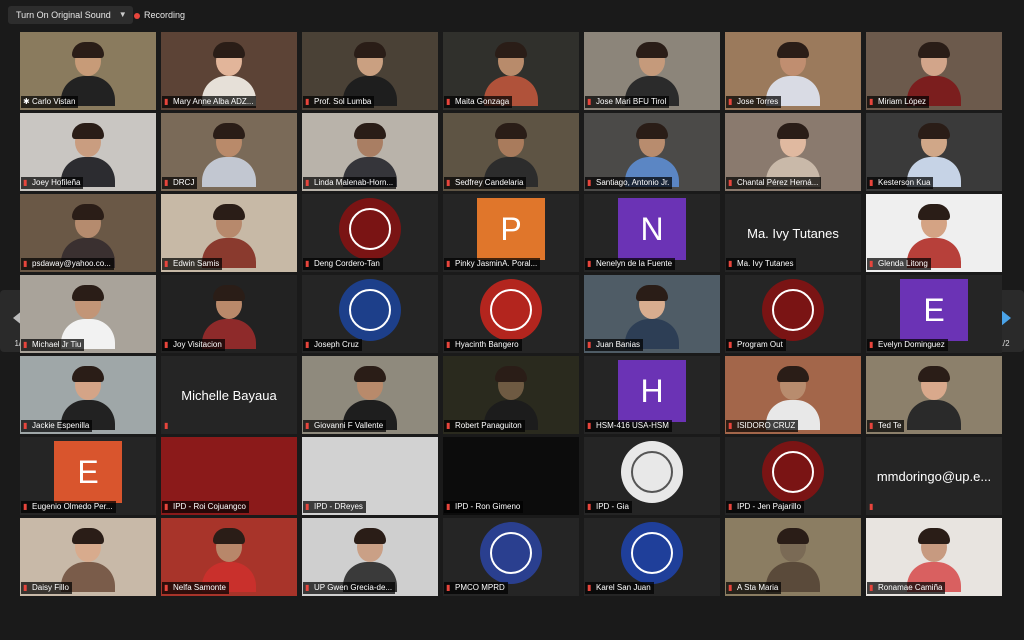 The width and height of the screenshot is (1024, 640). I want to click on participant-tile: ▮ IPD - Jen Pajarillo, so click(793, 476).